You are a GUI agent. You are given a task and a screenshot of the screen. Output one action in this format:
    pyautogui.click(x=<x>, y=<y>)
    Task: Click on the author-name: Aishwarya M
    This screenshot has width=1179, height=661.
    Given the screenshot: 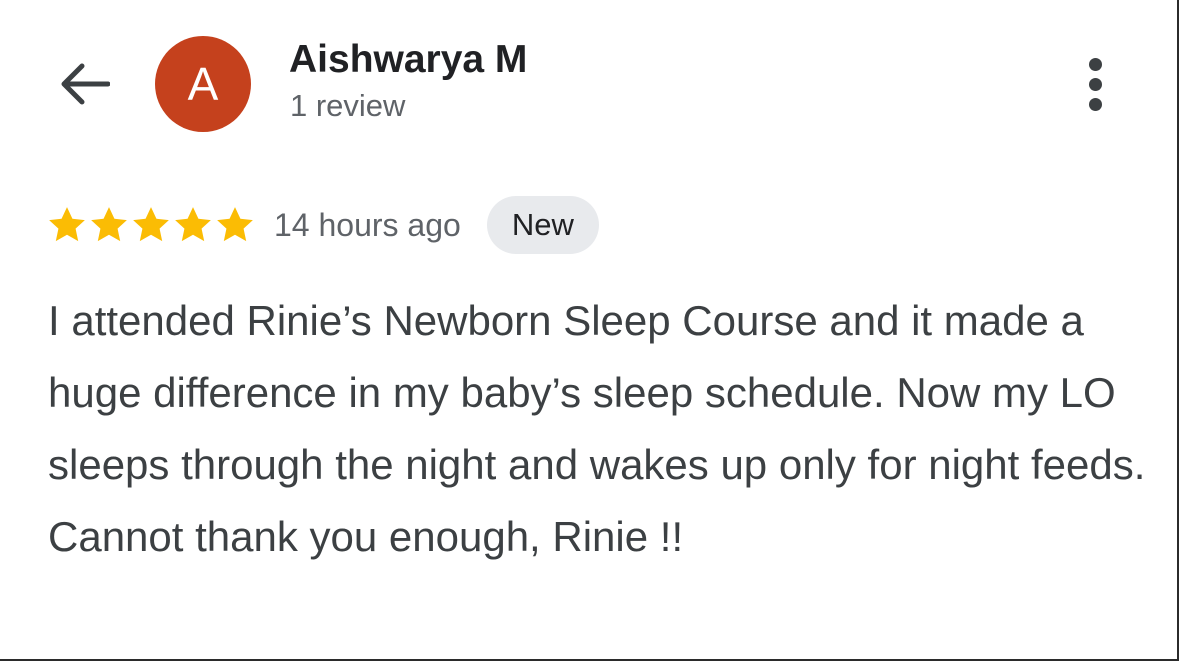 What is the action you would take?
    pyautogui.click(x=408, y=60)
    